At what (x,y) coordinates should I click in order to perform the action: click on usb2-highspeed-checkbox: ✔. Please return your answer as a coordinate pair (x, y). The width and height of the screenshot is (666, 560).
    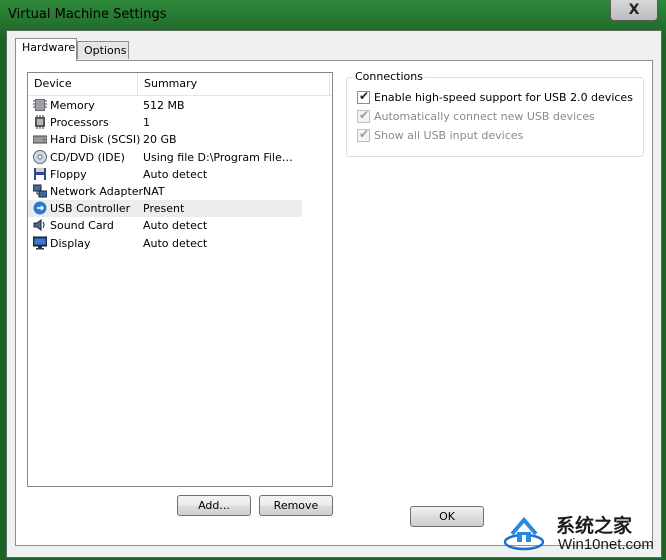
    Looking at the image, I should click on (363, 96).